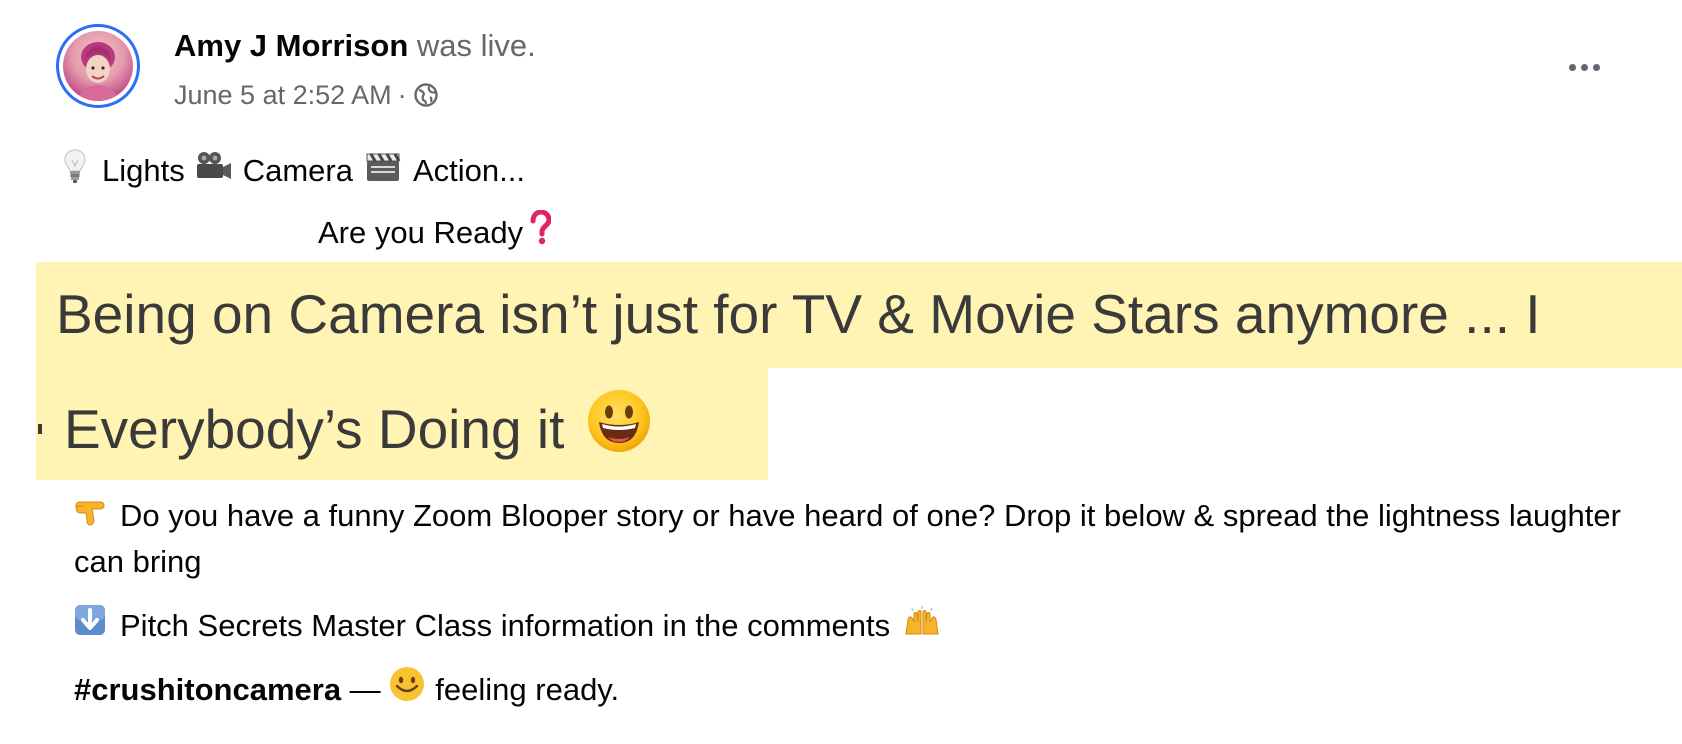 The width and height of the screenshot is (1682, 744). Describe the element at coordinates (207, 690) in the screenshot. I see `hashtag-link: #crushitoncamera` at that location.